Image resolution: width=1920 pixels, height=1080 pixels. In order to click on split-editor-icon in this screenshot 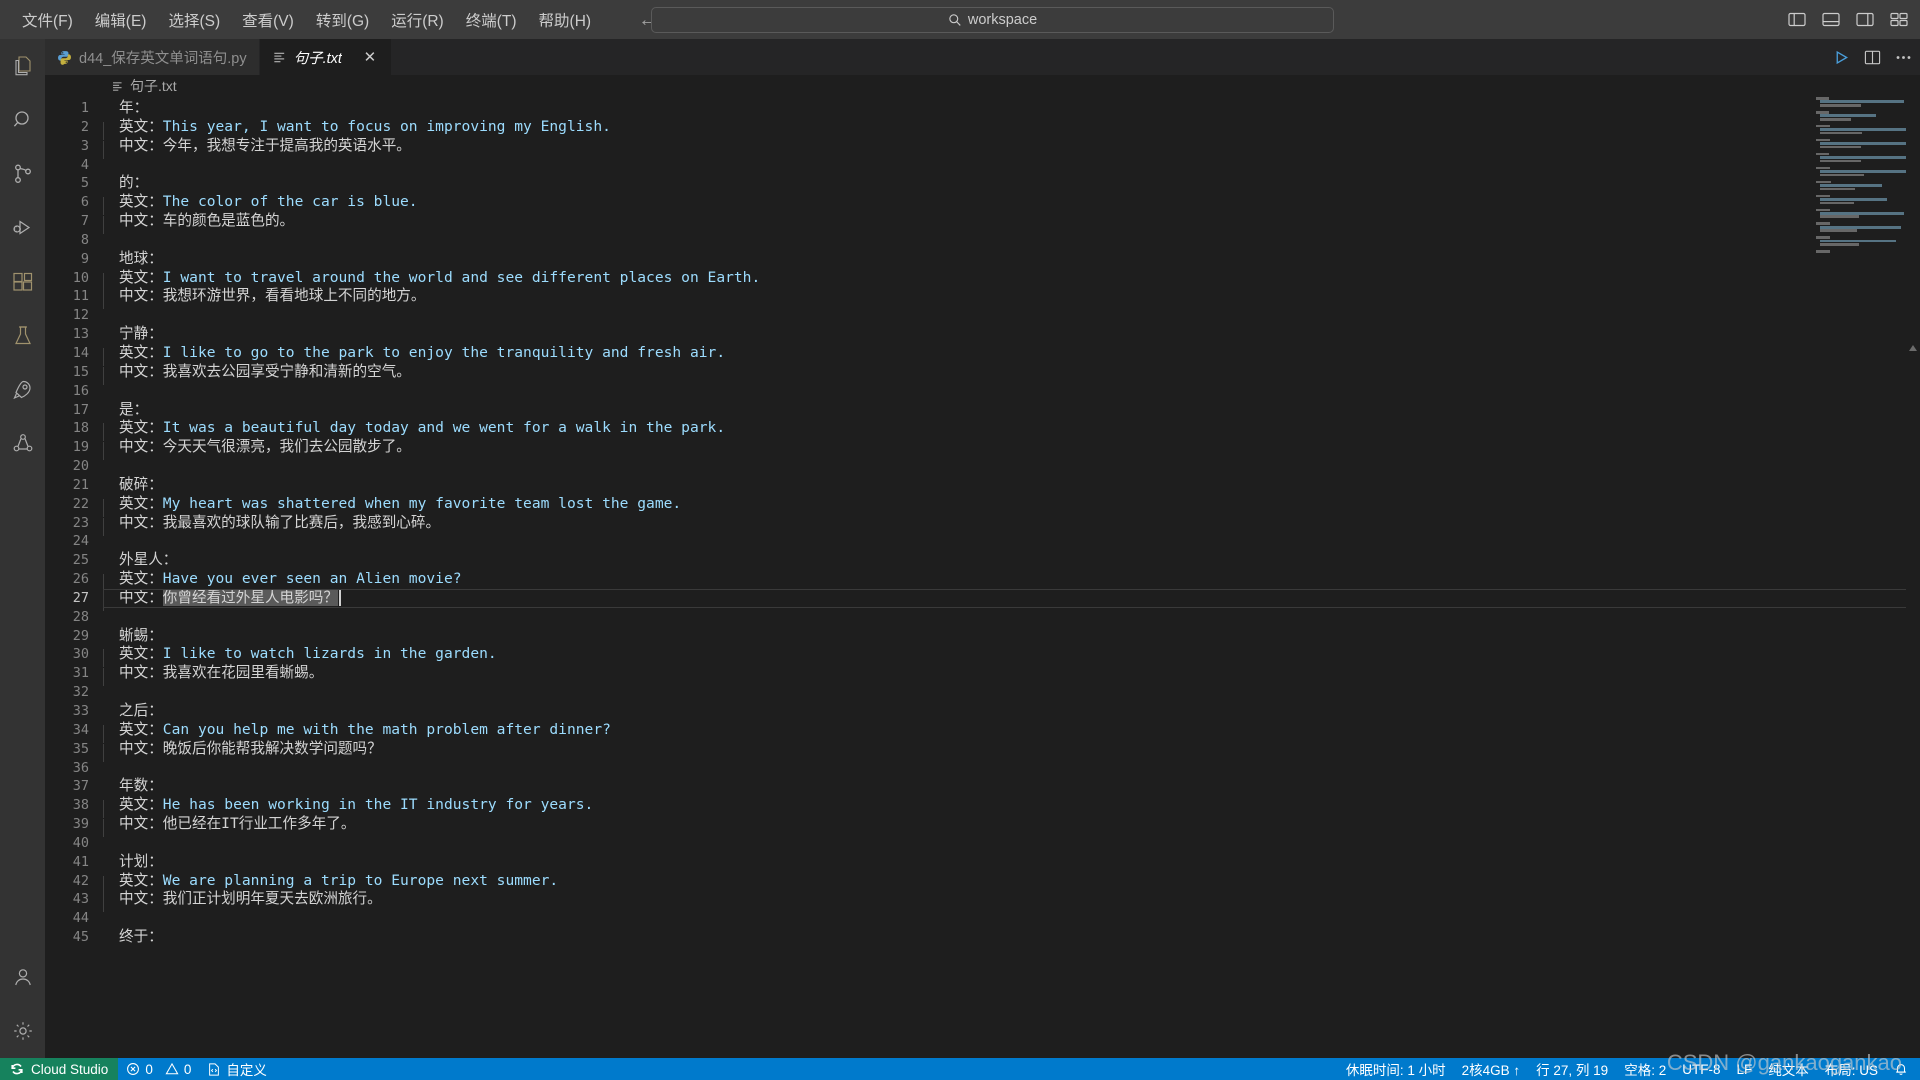, I will do `click(1872, 57)`.